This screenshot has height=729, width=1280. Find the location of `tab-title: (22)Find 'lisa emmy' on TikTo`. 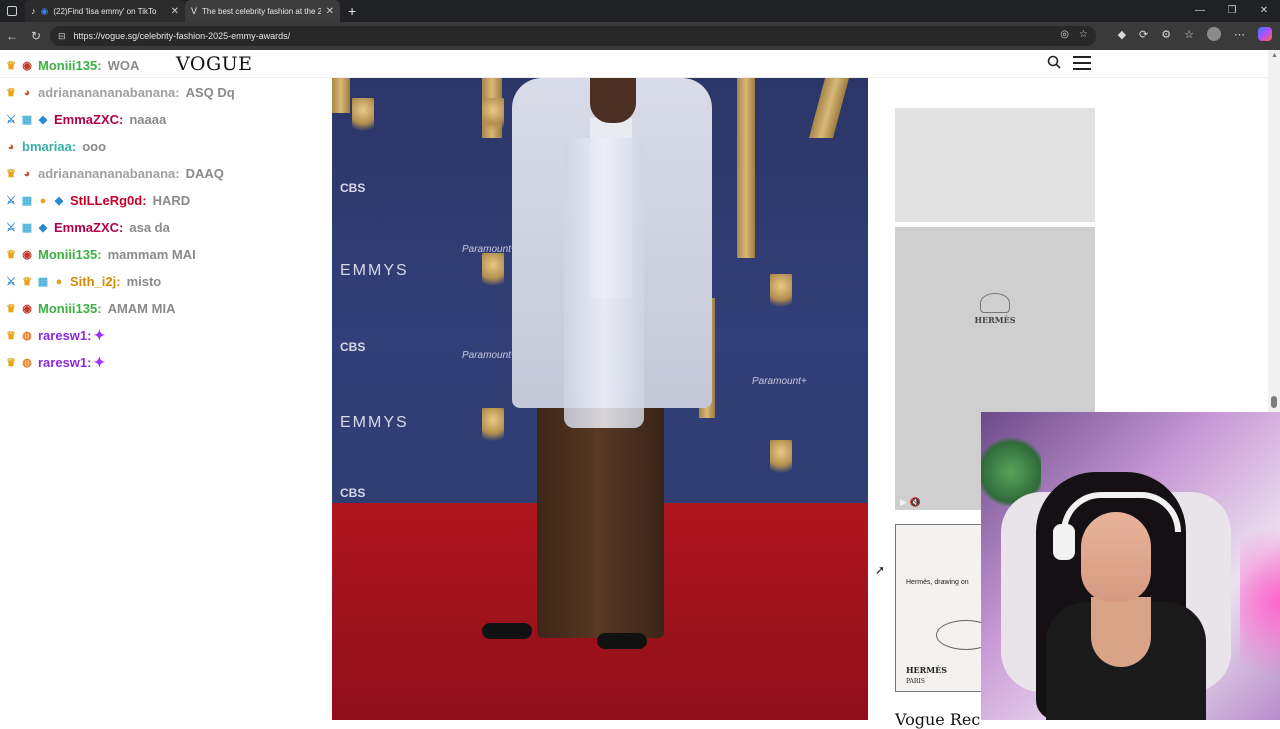

tab-title: (22)Find 'lisa emmy' on TikTo is located at coordinates (105, 11).